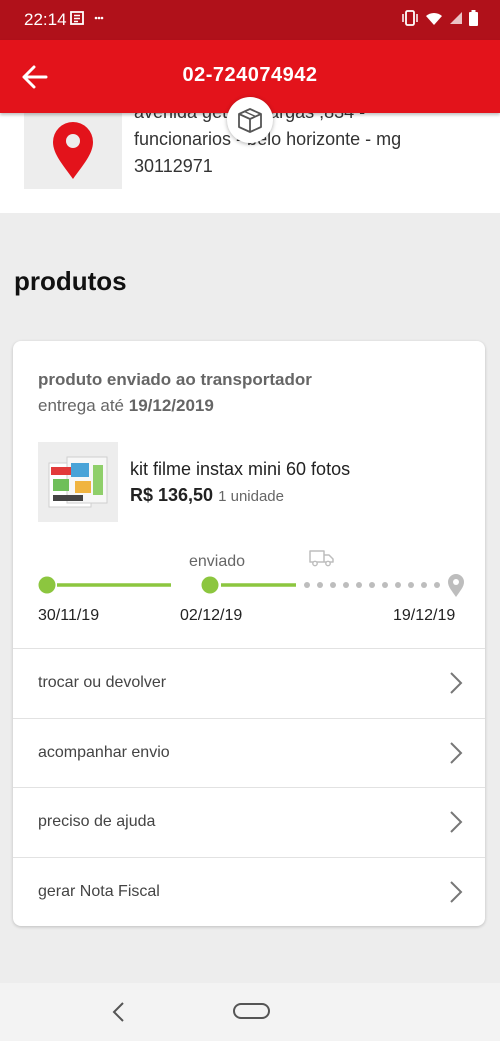  What do you see at coordinates (249, 753) in the screenshot?
I see `action-track-shipment: acompanhar envio` at bounding box center [249, 753].